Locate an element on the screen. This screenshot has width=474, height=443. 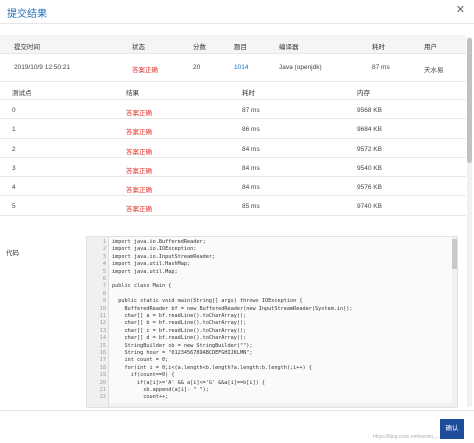
code-line-text: char[] c = bf.readLine().toCharArray(); is located at coordinates (179, 330).